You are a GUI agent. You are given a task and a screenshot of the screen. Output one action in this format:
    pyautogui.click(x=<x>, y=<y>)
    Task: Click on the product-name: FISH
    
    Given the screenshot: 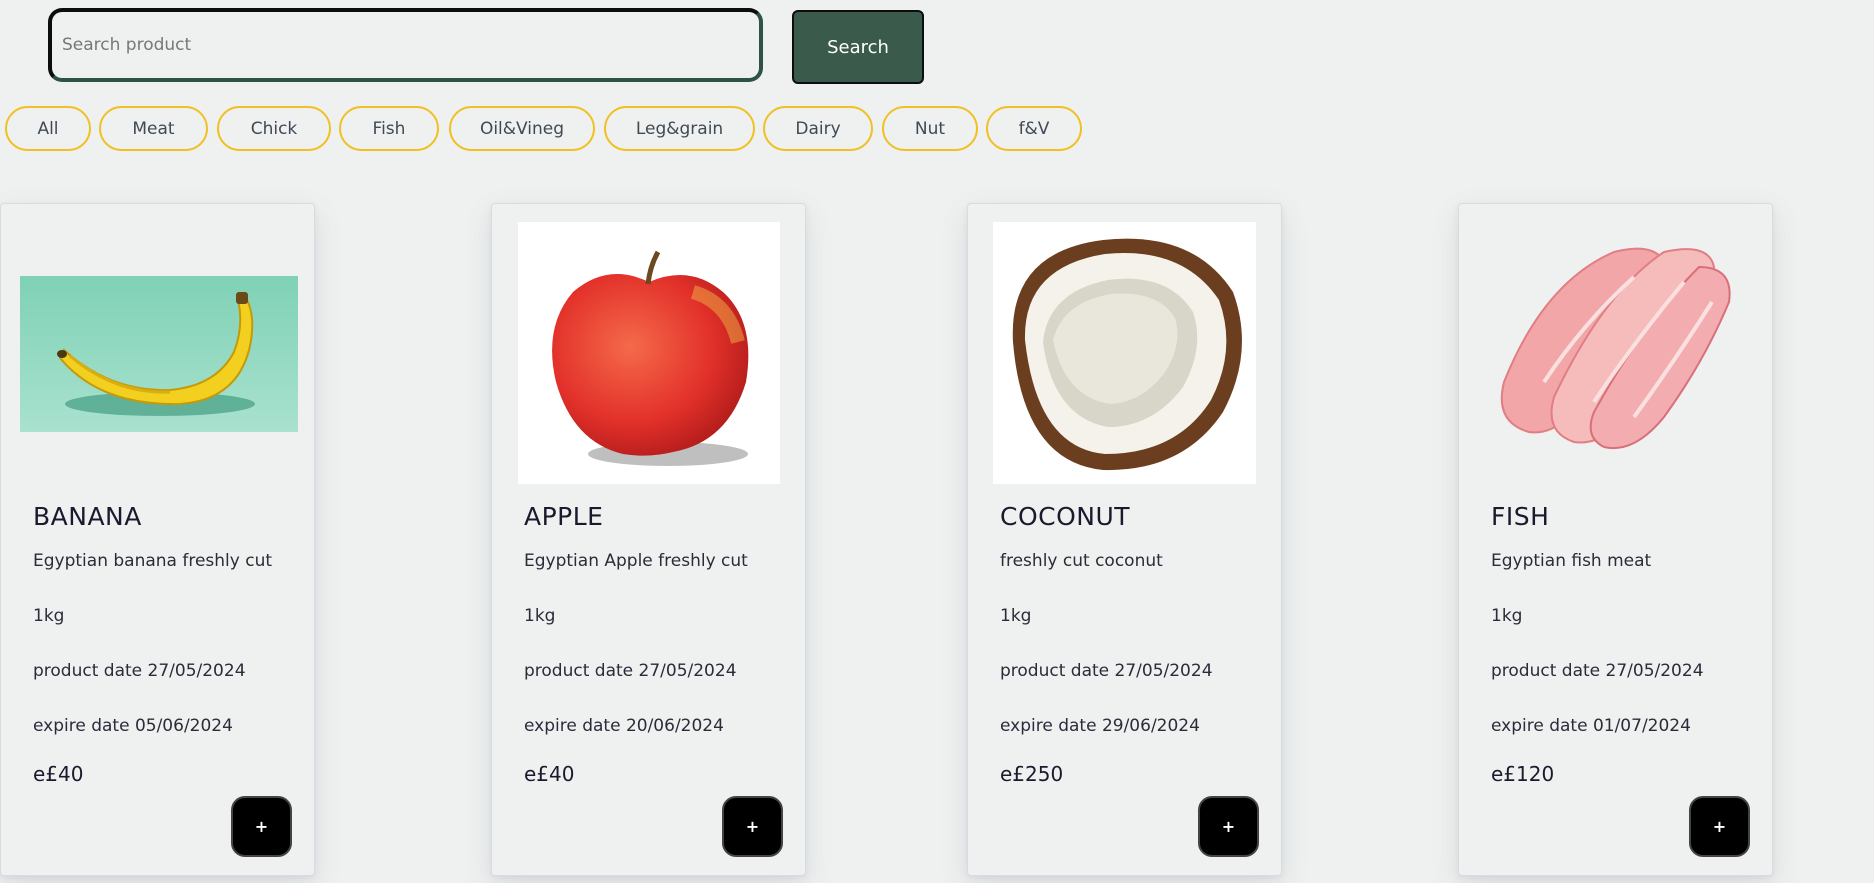 What is the action you would take?
    pyautogui.click(x=1520, y=516)
    